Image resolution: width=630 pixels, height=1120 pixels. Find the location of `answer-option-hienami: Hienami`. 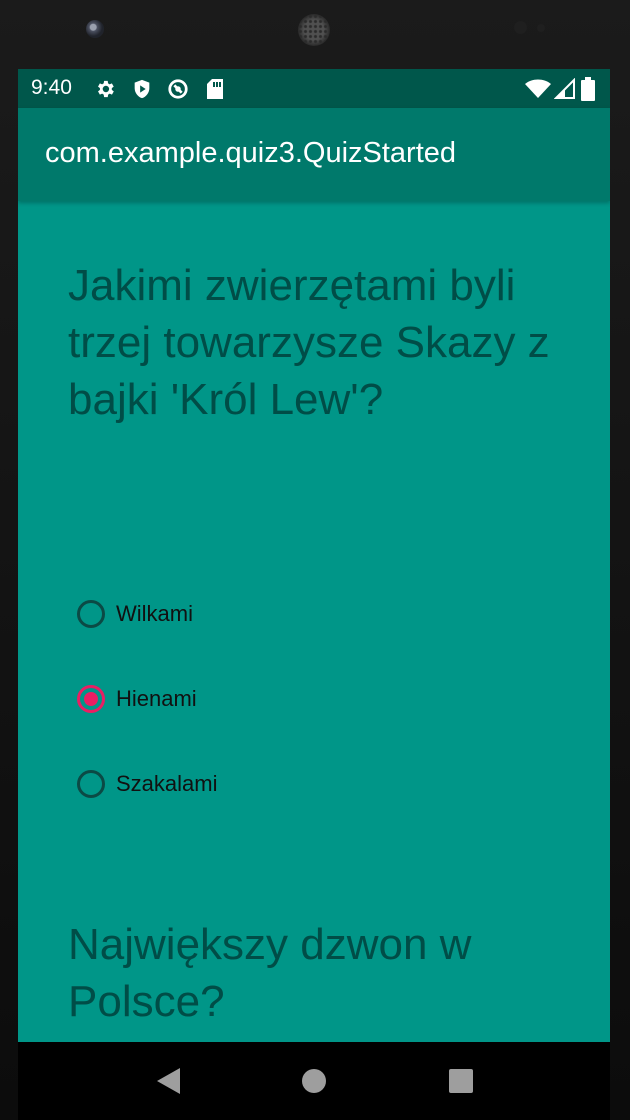

answer-option-hienami: Hienami is located at coordinates (137, 699).